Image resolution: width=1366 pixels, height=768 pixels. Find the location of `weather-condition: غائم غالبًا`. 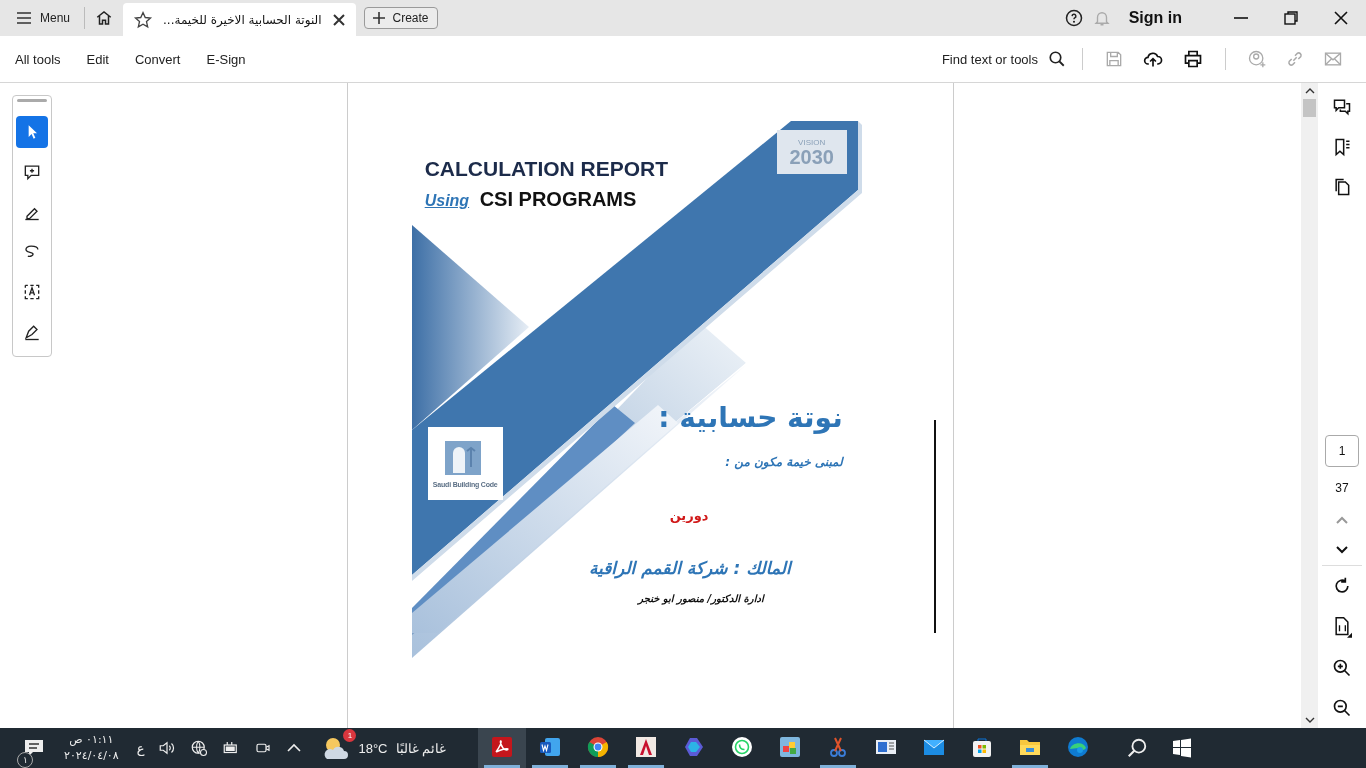

weather-condition: غائم غالبًا is located at coordinates (421, 748).